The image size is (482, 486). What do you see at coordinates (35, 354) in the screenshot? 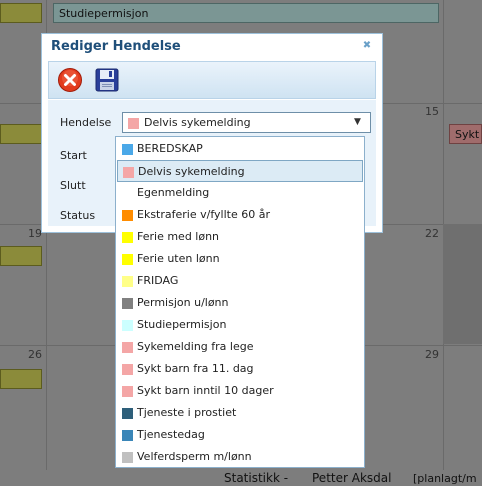
I see `day-number: 26` at bounding box center [35, 354].